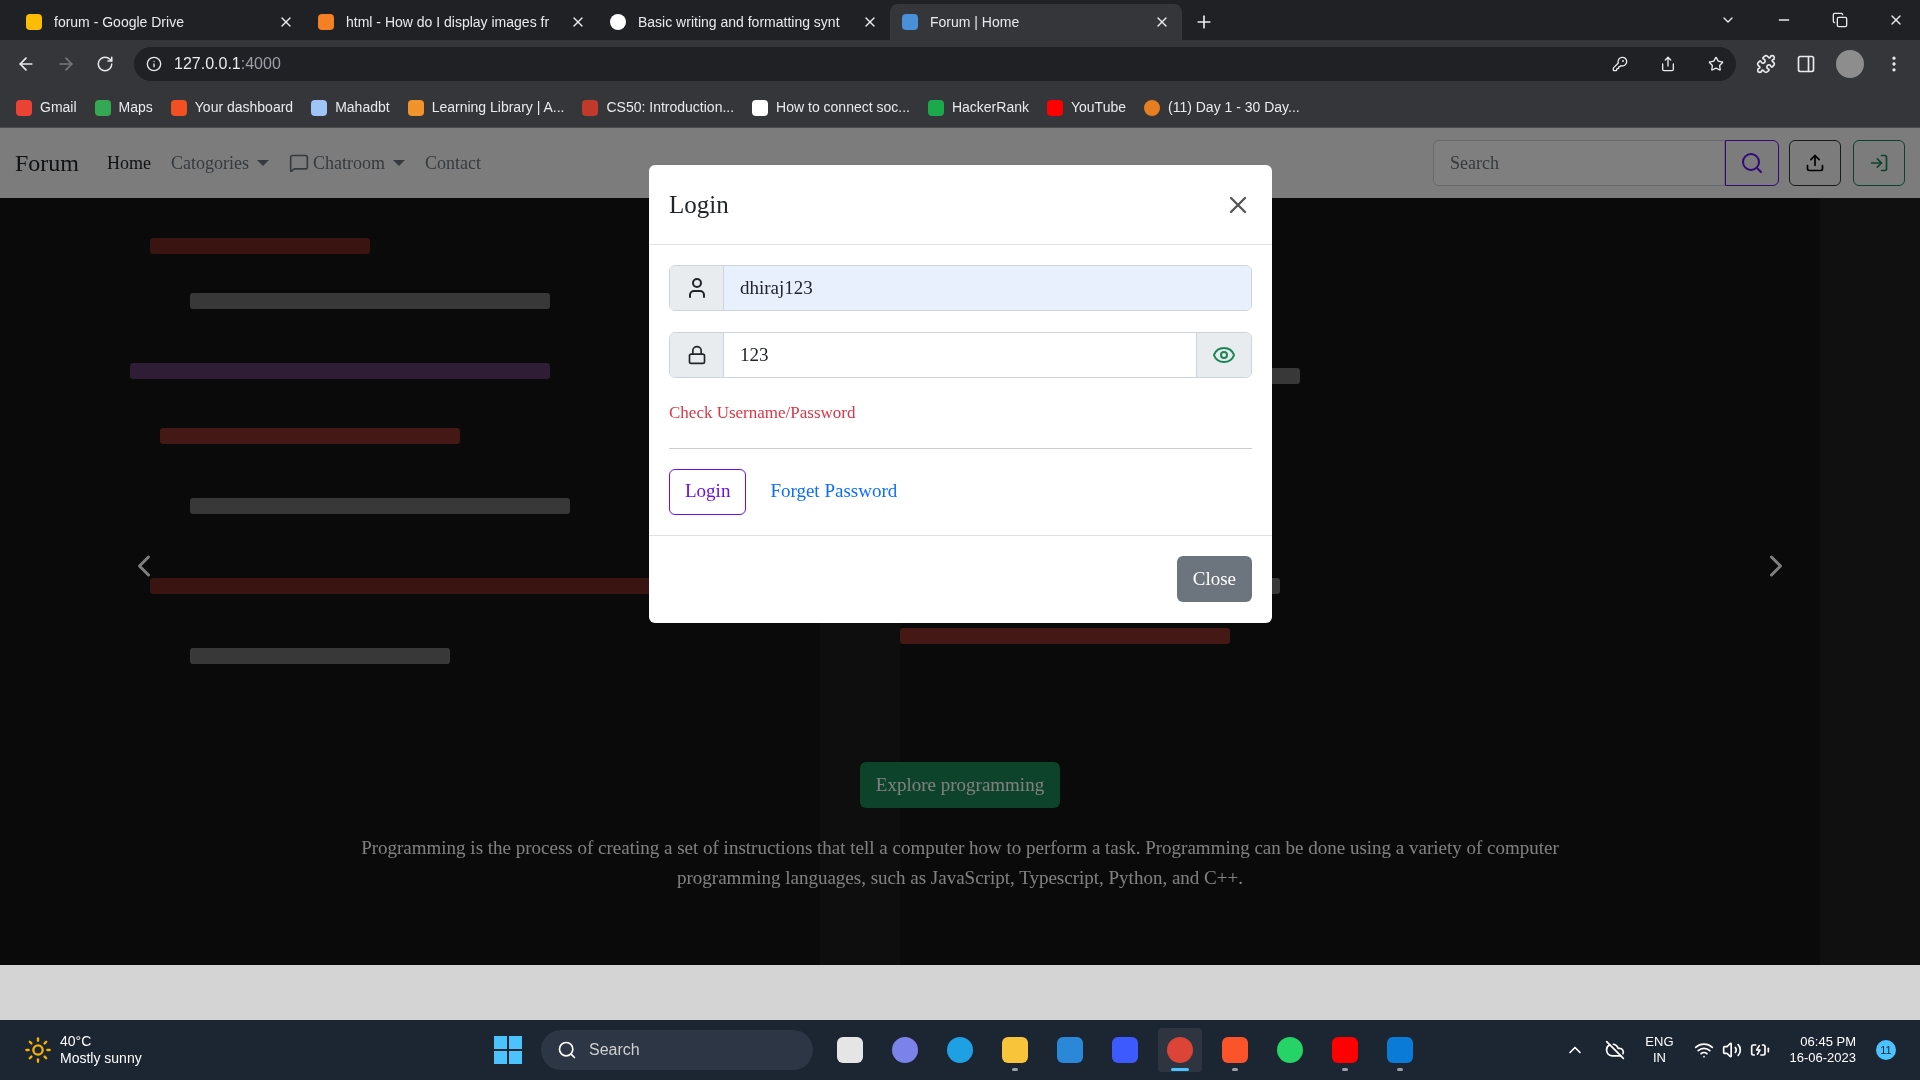  What do you see at coordinates (119, 22) in the screenshot?
I see `tab-title: forum - Google Drive` at bounding box center [119, 22].